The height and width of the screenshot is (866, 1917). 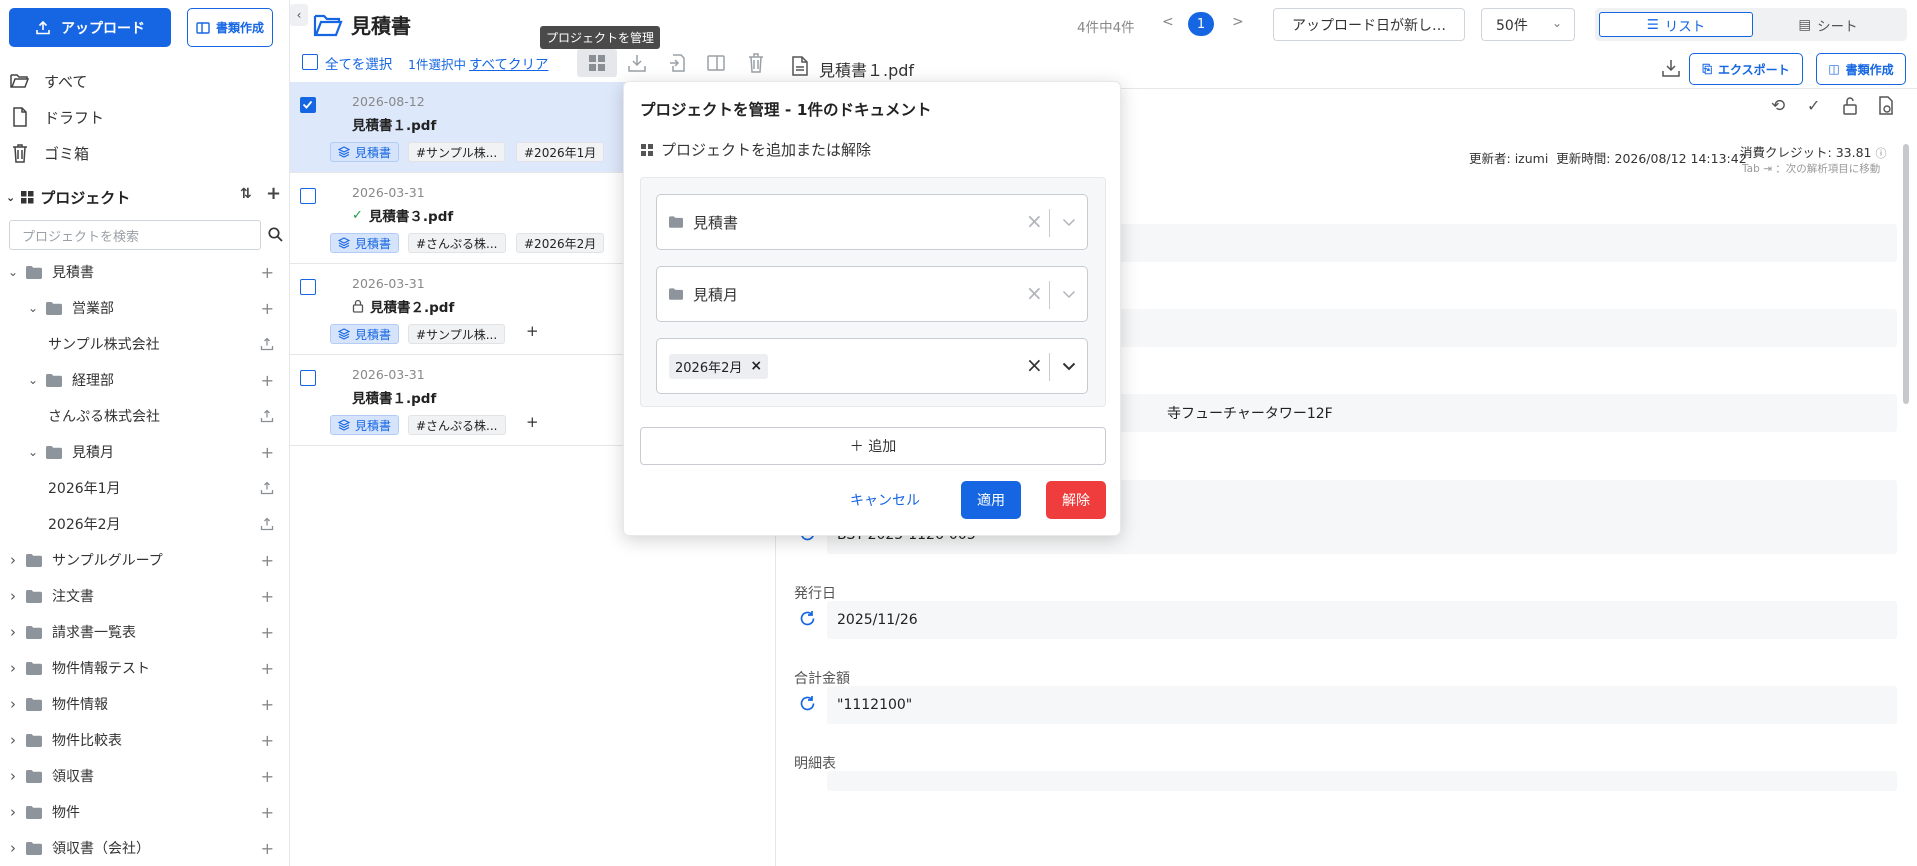 I want to click on tree-item: ⌄ 見積書 +, so click(x=142, y=272).